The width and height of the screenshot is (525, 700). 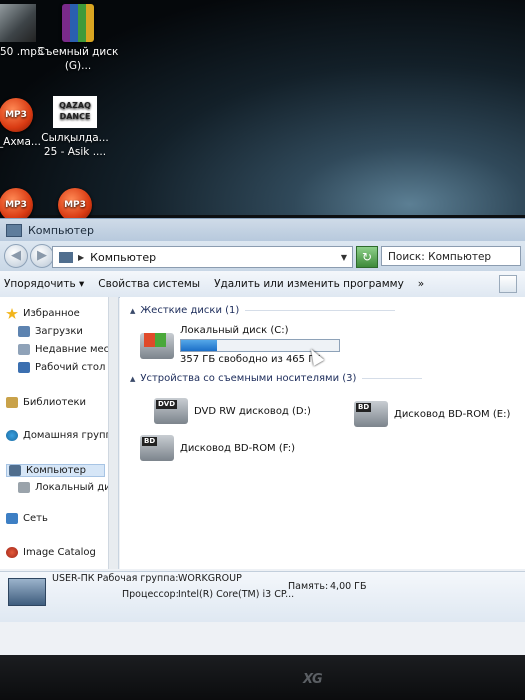 What do you see at coordinates (451, 256) in the screenshot?
I see `search-input: Поиск: Компьютер` at bounding box center [451, 256].